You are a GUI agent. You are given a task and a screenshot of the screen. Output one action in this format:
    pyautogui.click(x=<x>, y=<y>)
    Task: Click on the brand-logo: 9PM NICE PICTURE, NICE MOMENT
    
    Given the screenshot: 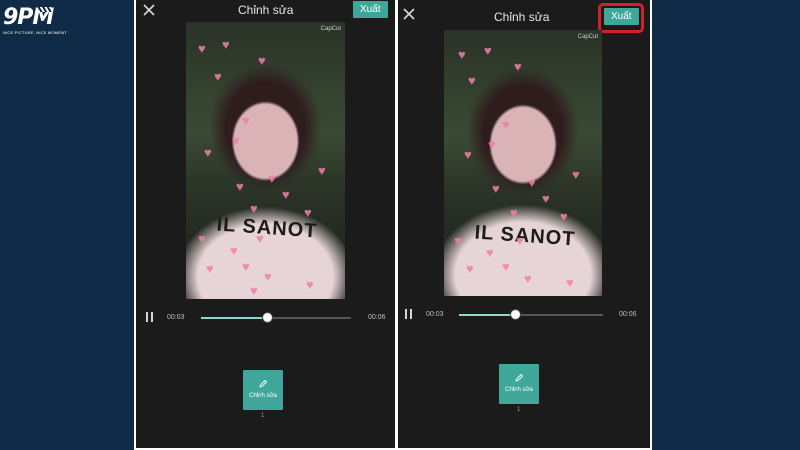 What is the action you would take?
    pyautogui.click(x=35, y=23)
    